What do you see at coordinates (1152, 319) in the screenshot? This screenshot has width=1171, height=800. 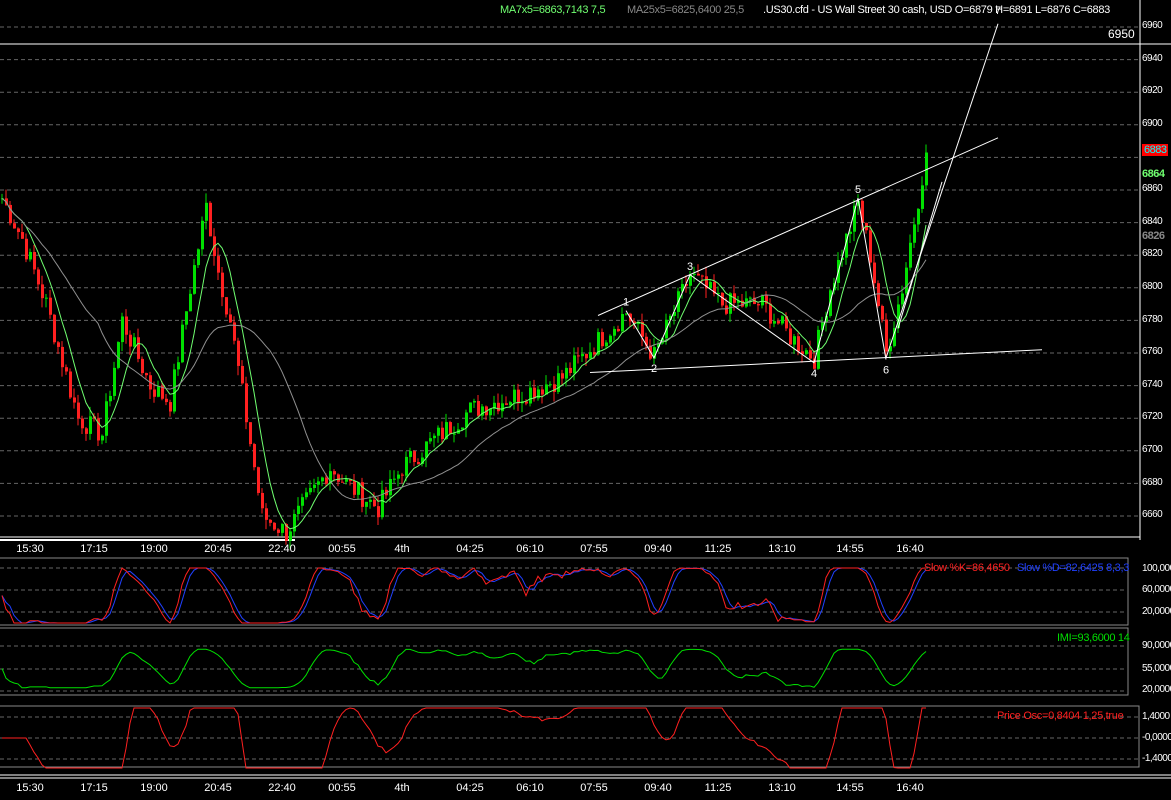 I see `y-tick: 6780` at bounding box center [1152, 319].